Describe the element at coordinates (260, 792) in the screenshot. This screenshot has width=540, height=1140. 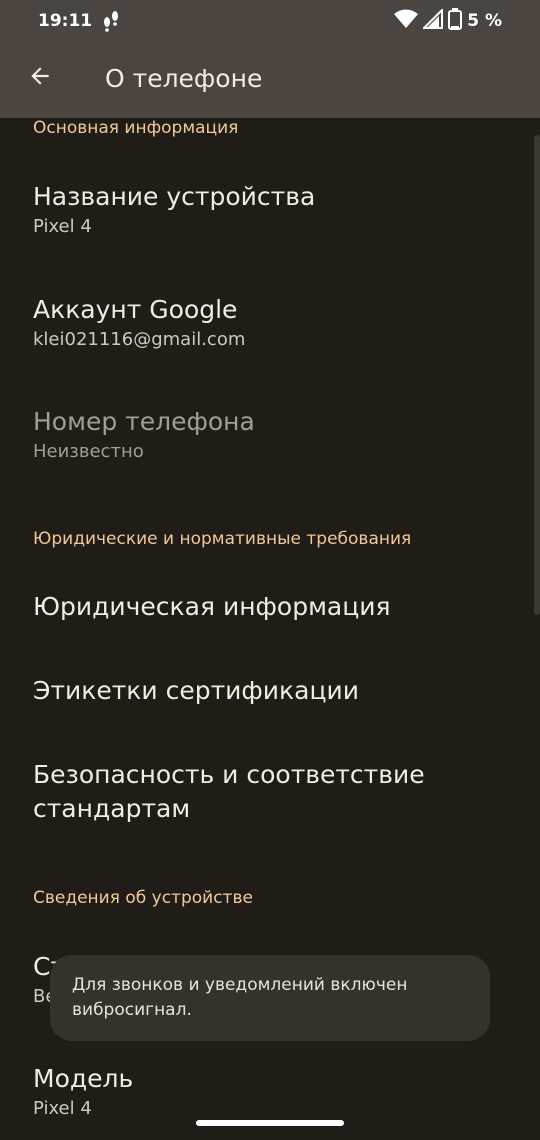
I see `safety-regulatory-item: Безопасность и соответствие стандартам` at that location.